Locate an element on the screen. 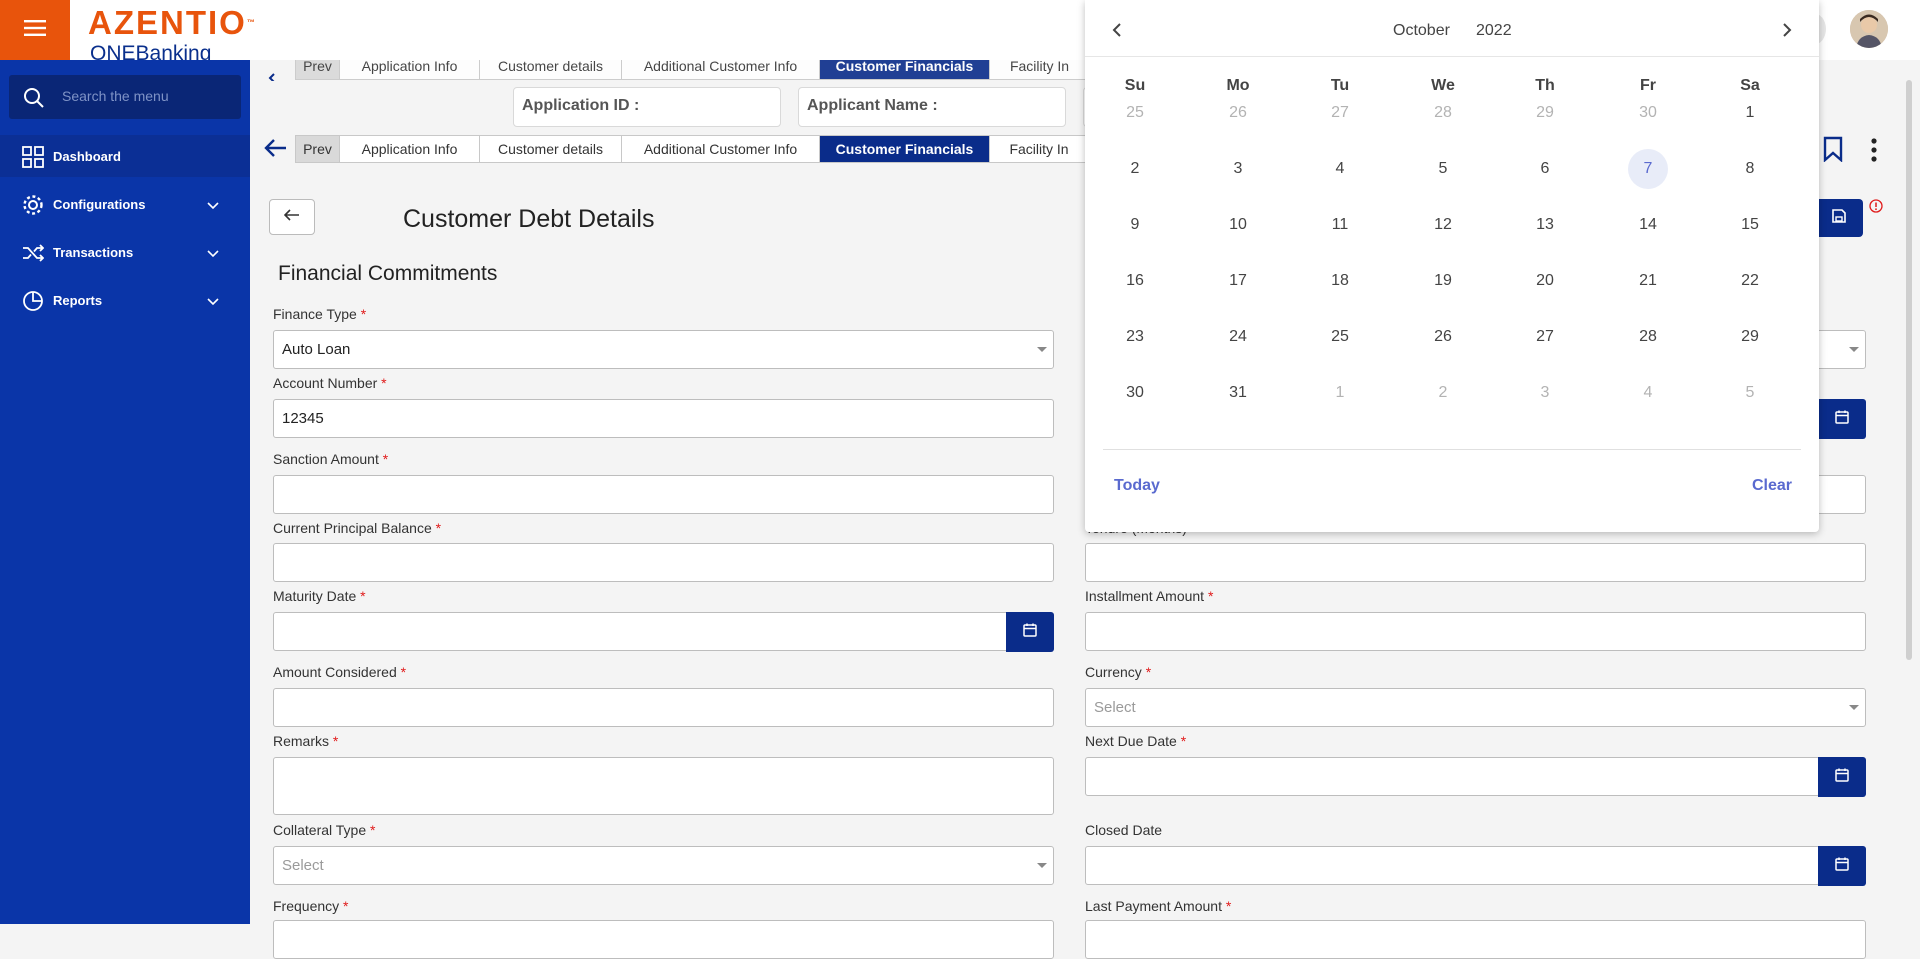  calendar-day: 5 is located at coordinates (1443, 169).